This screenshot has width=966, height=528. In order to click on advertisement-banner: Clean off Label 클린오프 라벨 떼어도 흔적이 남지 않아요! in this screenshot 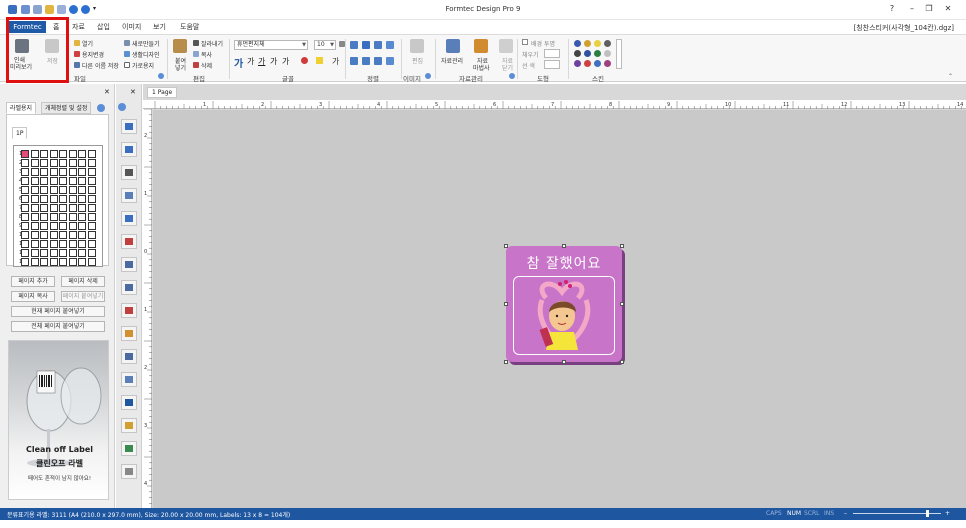, I will do `click(58, 420)`.